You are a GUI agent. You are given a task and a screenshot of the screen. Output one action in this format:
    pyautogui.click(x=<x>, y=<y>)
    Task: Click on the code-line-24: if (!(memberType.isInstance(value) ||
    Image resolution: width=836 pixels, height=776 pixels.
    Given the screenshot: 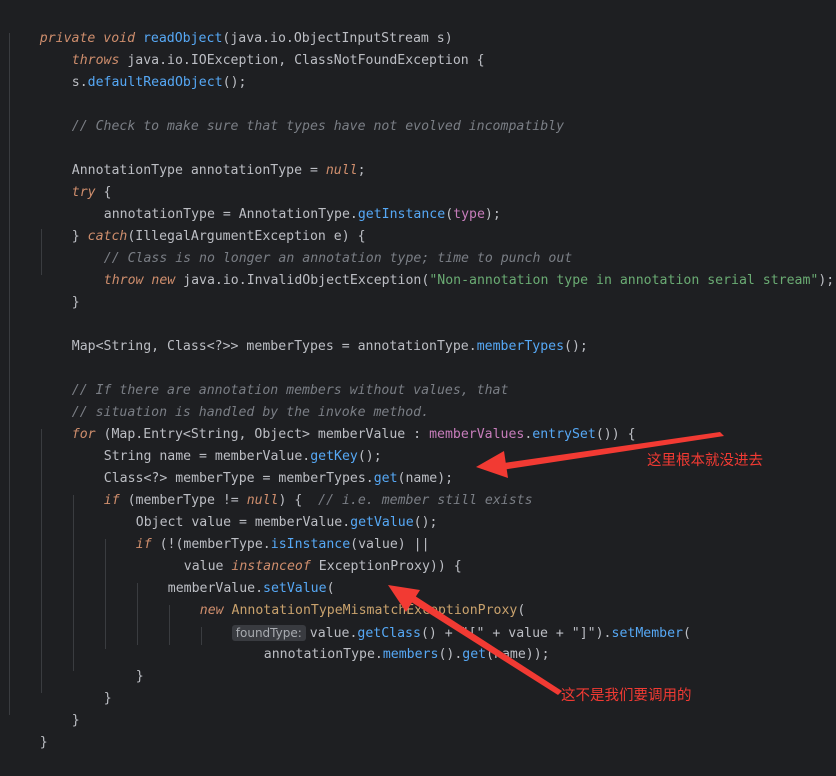 What is the action you would take?
    pyautogui.click(x=267, y=532)
    